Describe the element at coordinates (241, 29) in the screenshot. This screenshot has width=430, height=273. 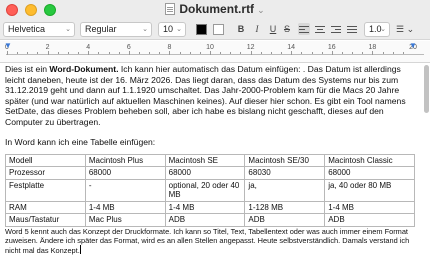
I see `bold-button: B` at that location.